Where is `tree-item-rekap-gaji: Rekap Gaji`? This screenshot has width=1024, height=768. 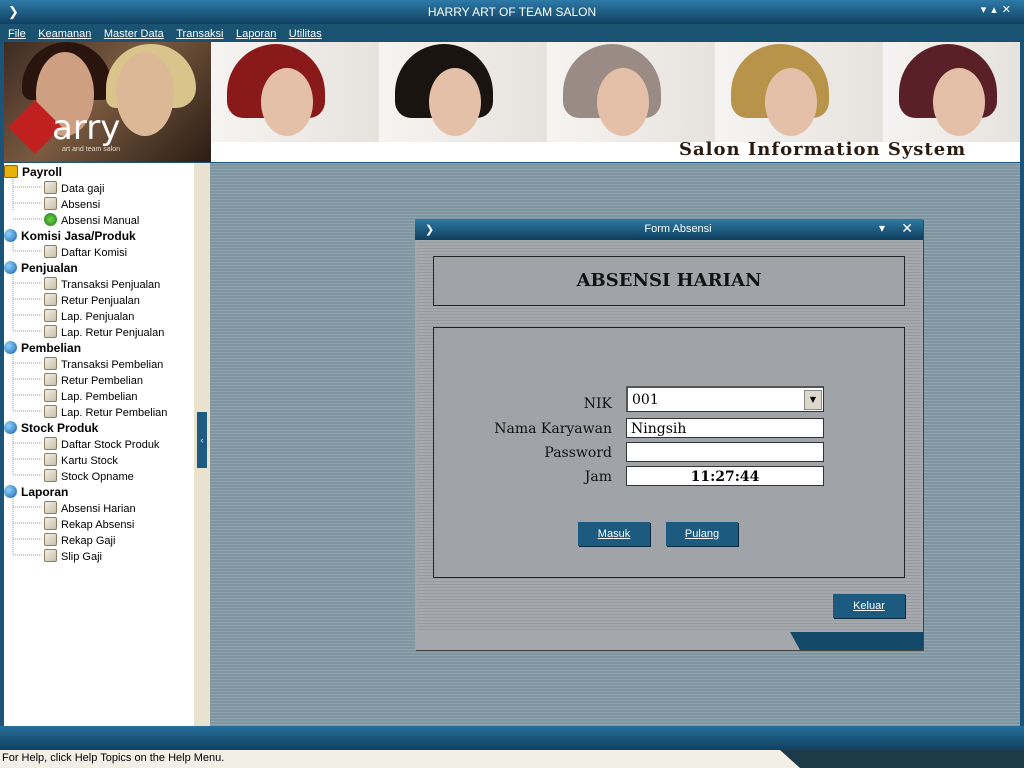
tree-item-rekap-gaji: Rekap Gaji is located at coordinates (79, 540).